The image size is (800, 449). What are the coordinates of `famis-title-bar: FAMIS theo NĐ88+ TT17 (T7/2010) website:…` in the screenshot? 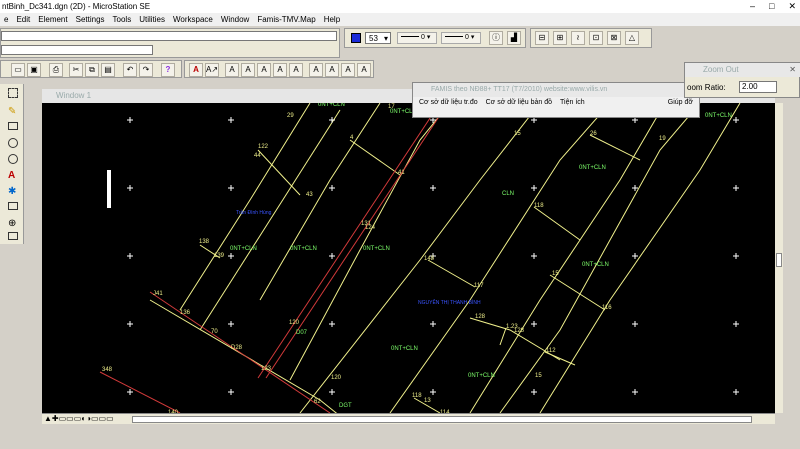 It's located at (556, 90).